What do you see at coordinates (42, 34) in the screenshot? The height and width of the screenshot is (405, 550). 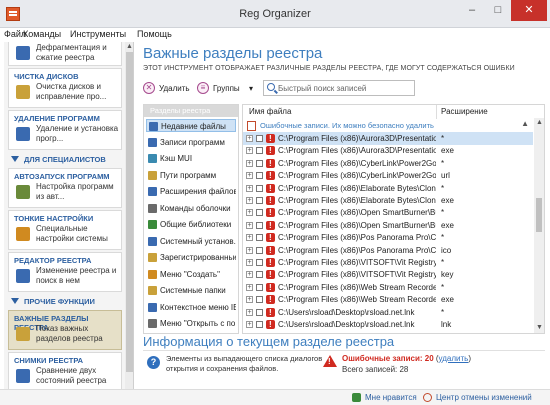 I see `menu-commands: Команды` at bounding box center [42, 34].